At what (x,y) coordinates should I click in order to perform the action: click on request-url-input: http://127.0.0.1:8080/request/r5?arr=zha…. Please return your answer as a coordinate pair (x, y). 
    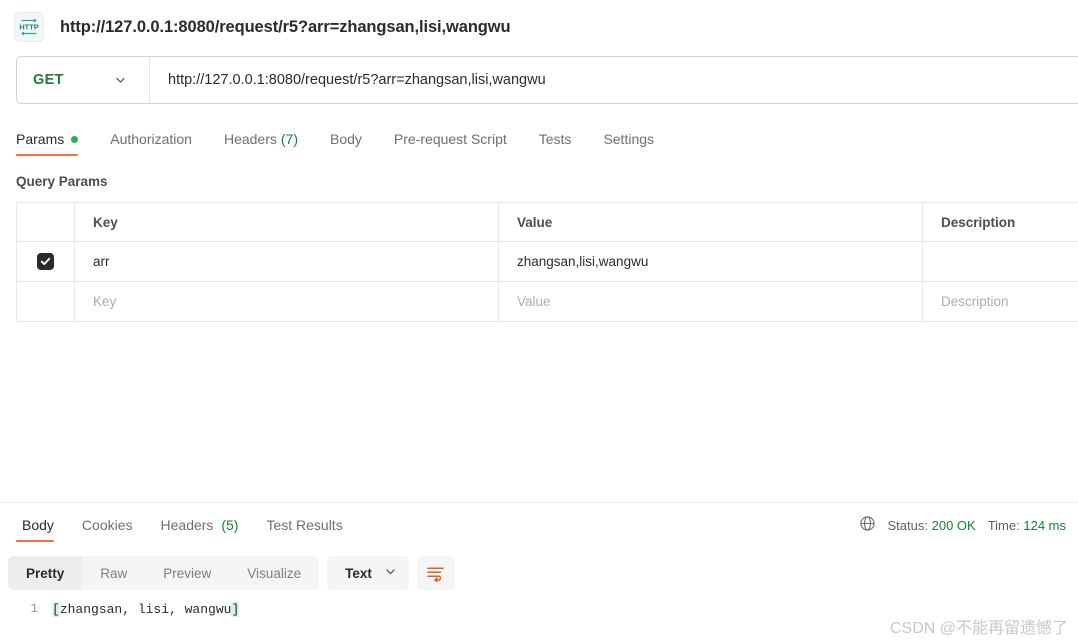
    Looking at the image, I should click on (614, 80).